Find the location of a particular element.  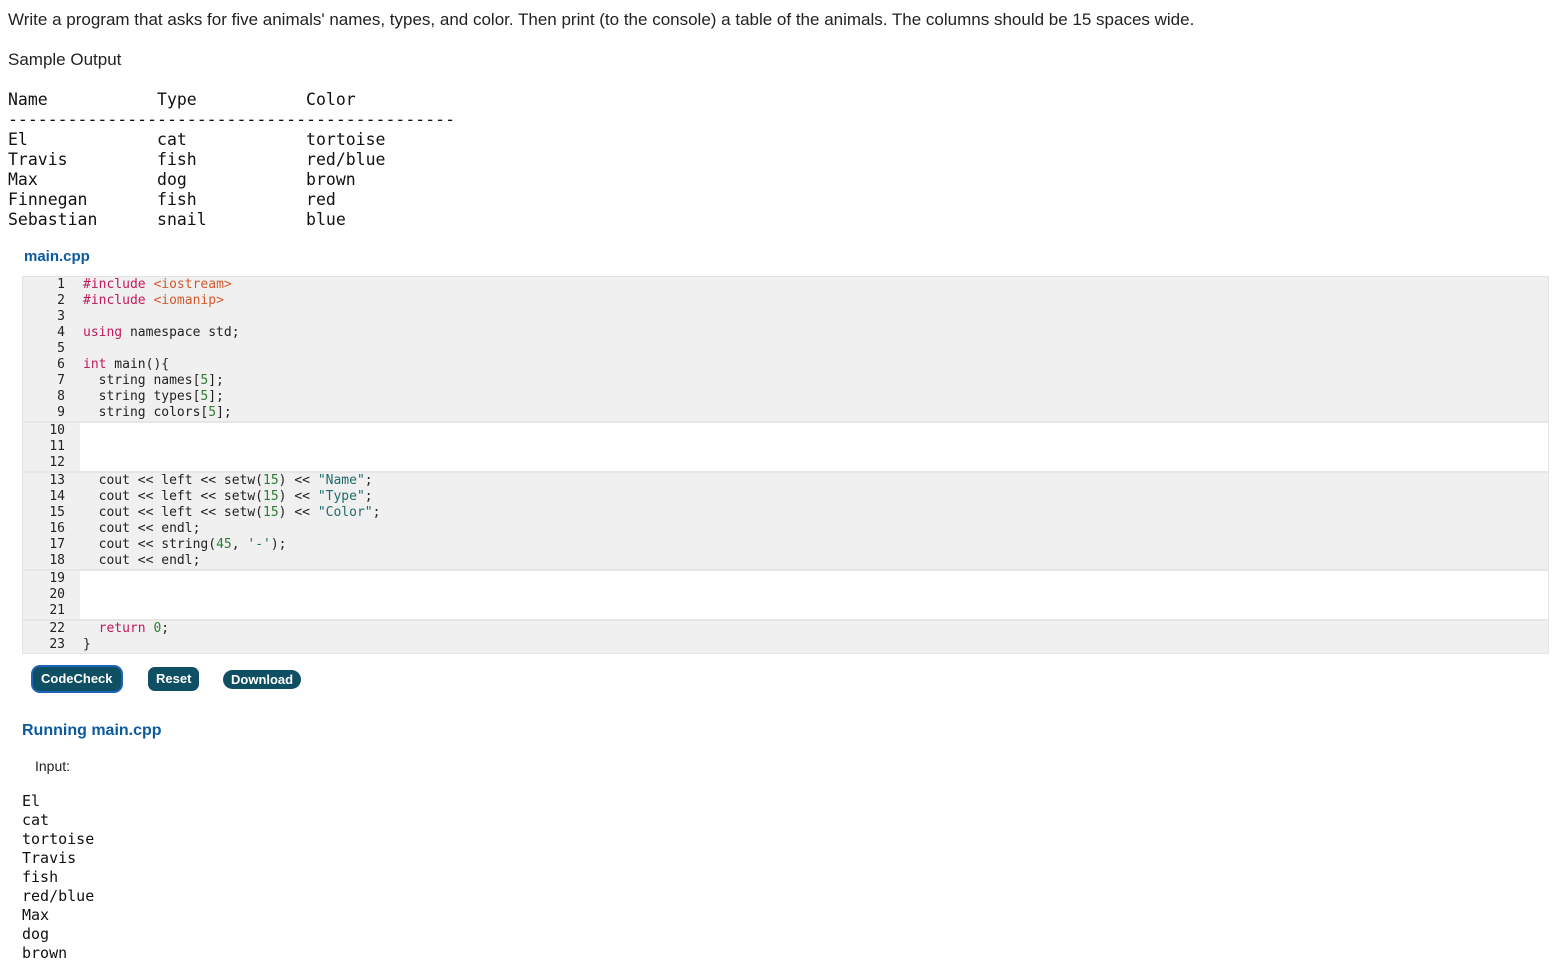

code-text: } is located at coordinates (87, 644).